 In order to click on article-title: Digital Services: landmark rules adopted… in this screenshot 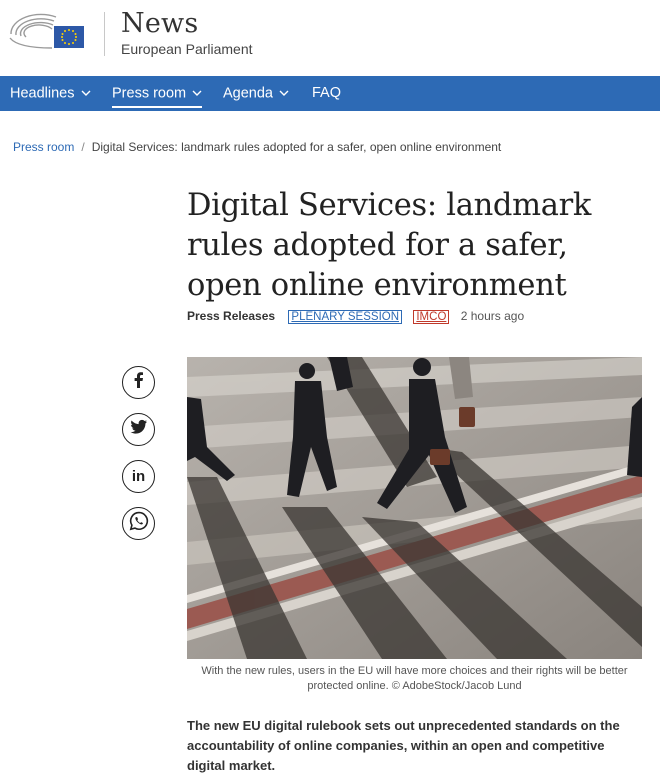, I will do `click(389, 245)`.